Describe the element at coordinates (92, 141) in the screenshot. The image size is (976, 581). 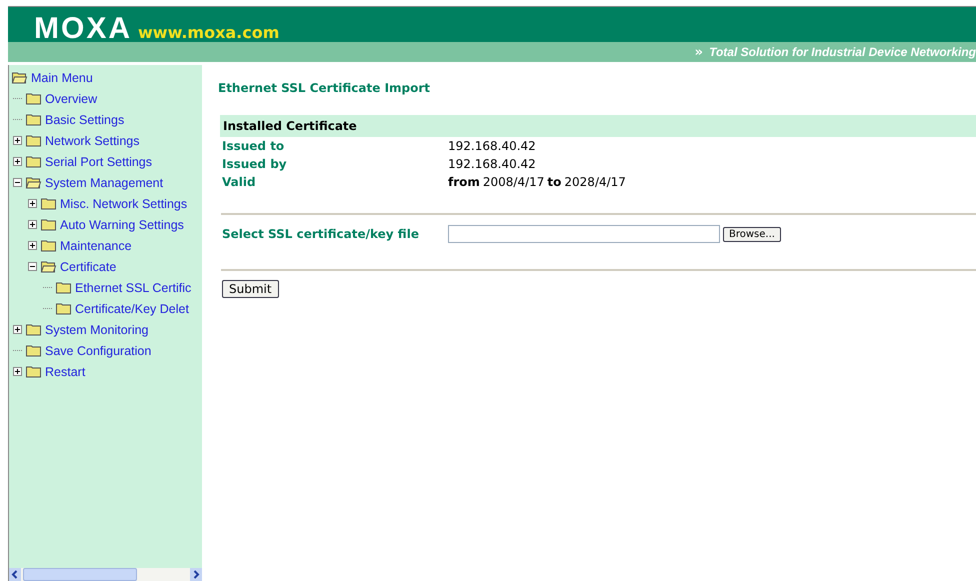
I see `tree-item: Network Settings` at that location.